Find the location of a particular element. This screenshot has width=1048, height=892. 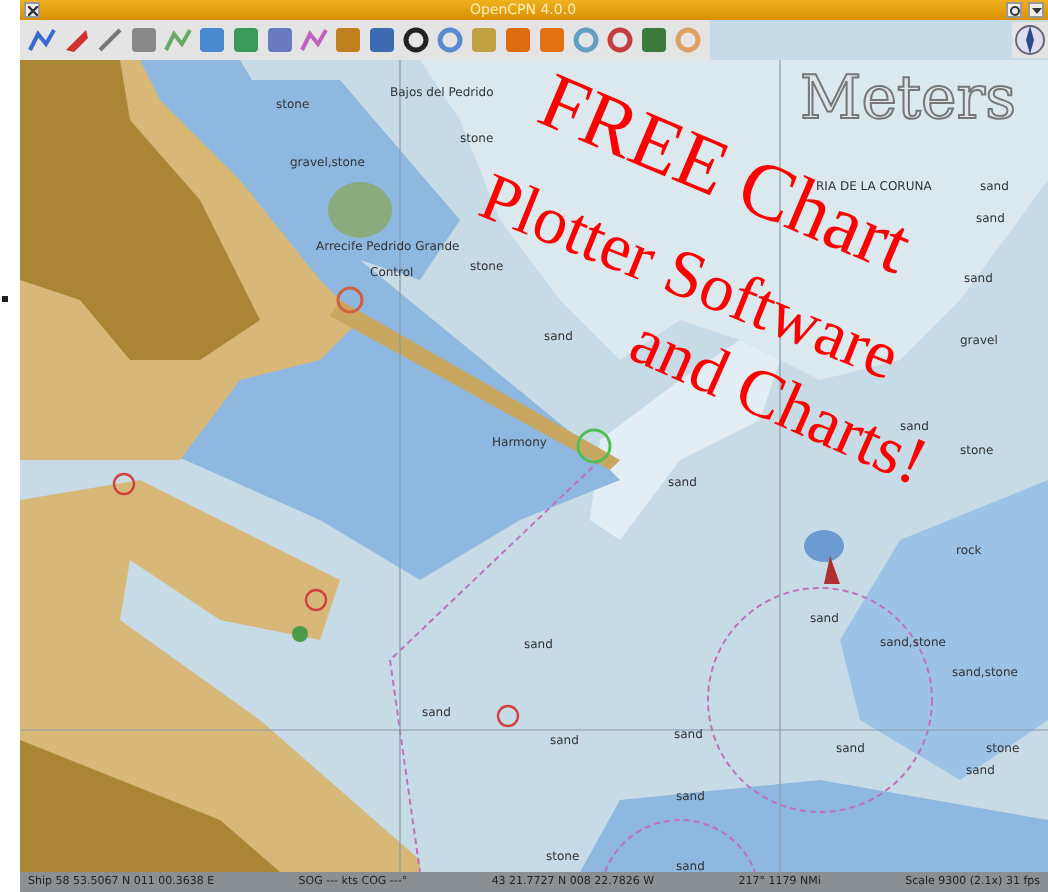

buoy-icon is located at coordinates (300, 634).